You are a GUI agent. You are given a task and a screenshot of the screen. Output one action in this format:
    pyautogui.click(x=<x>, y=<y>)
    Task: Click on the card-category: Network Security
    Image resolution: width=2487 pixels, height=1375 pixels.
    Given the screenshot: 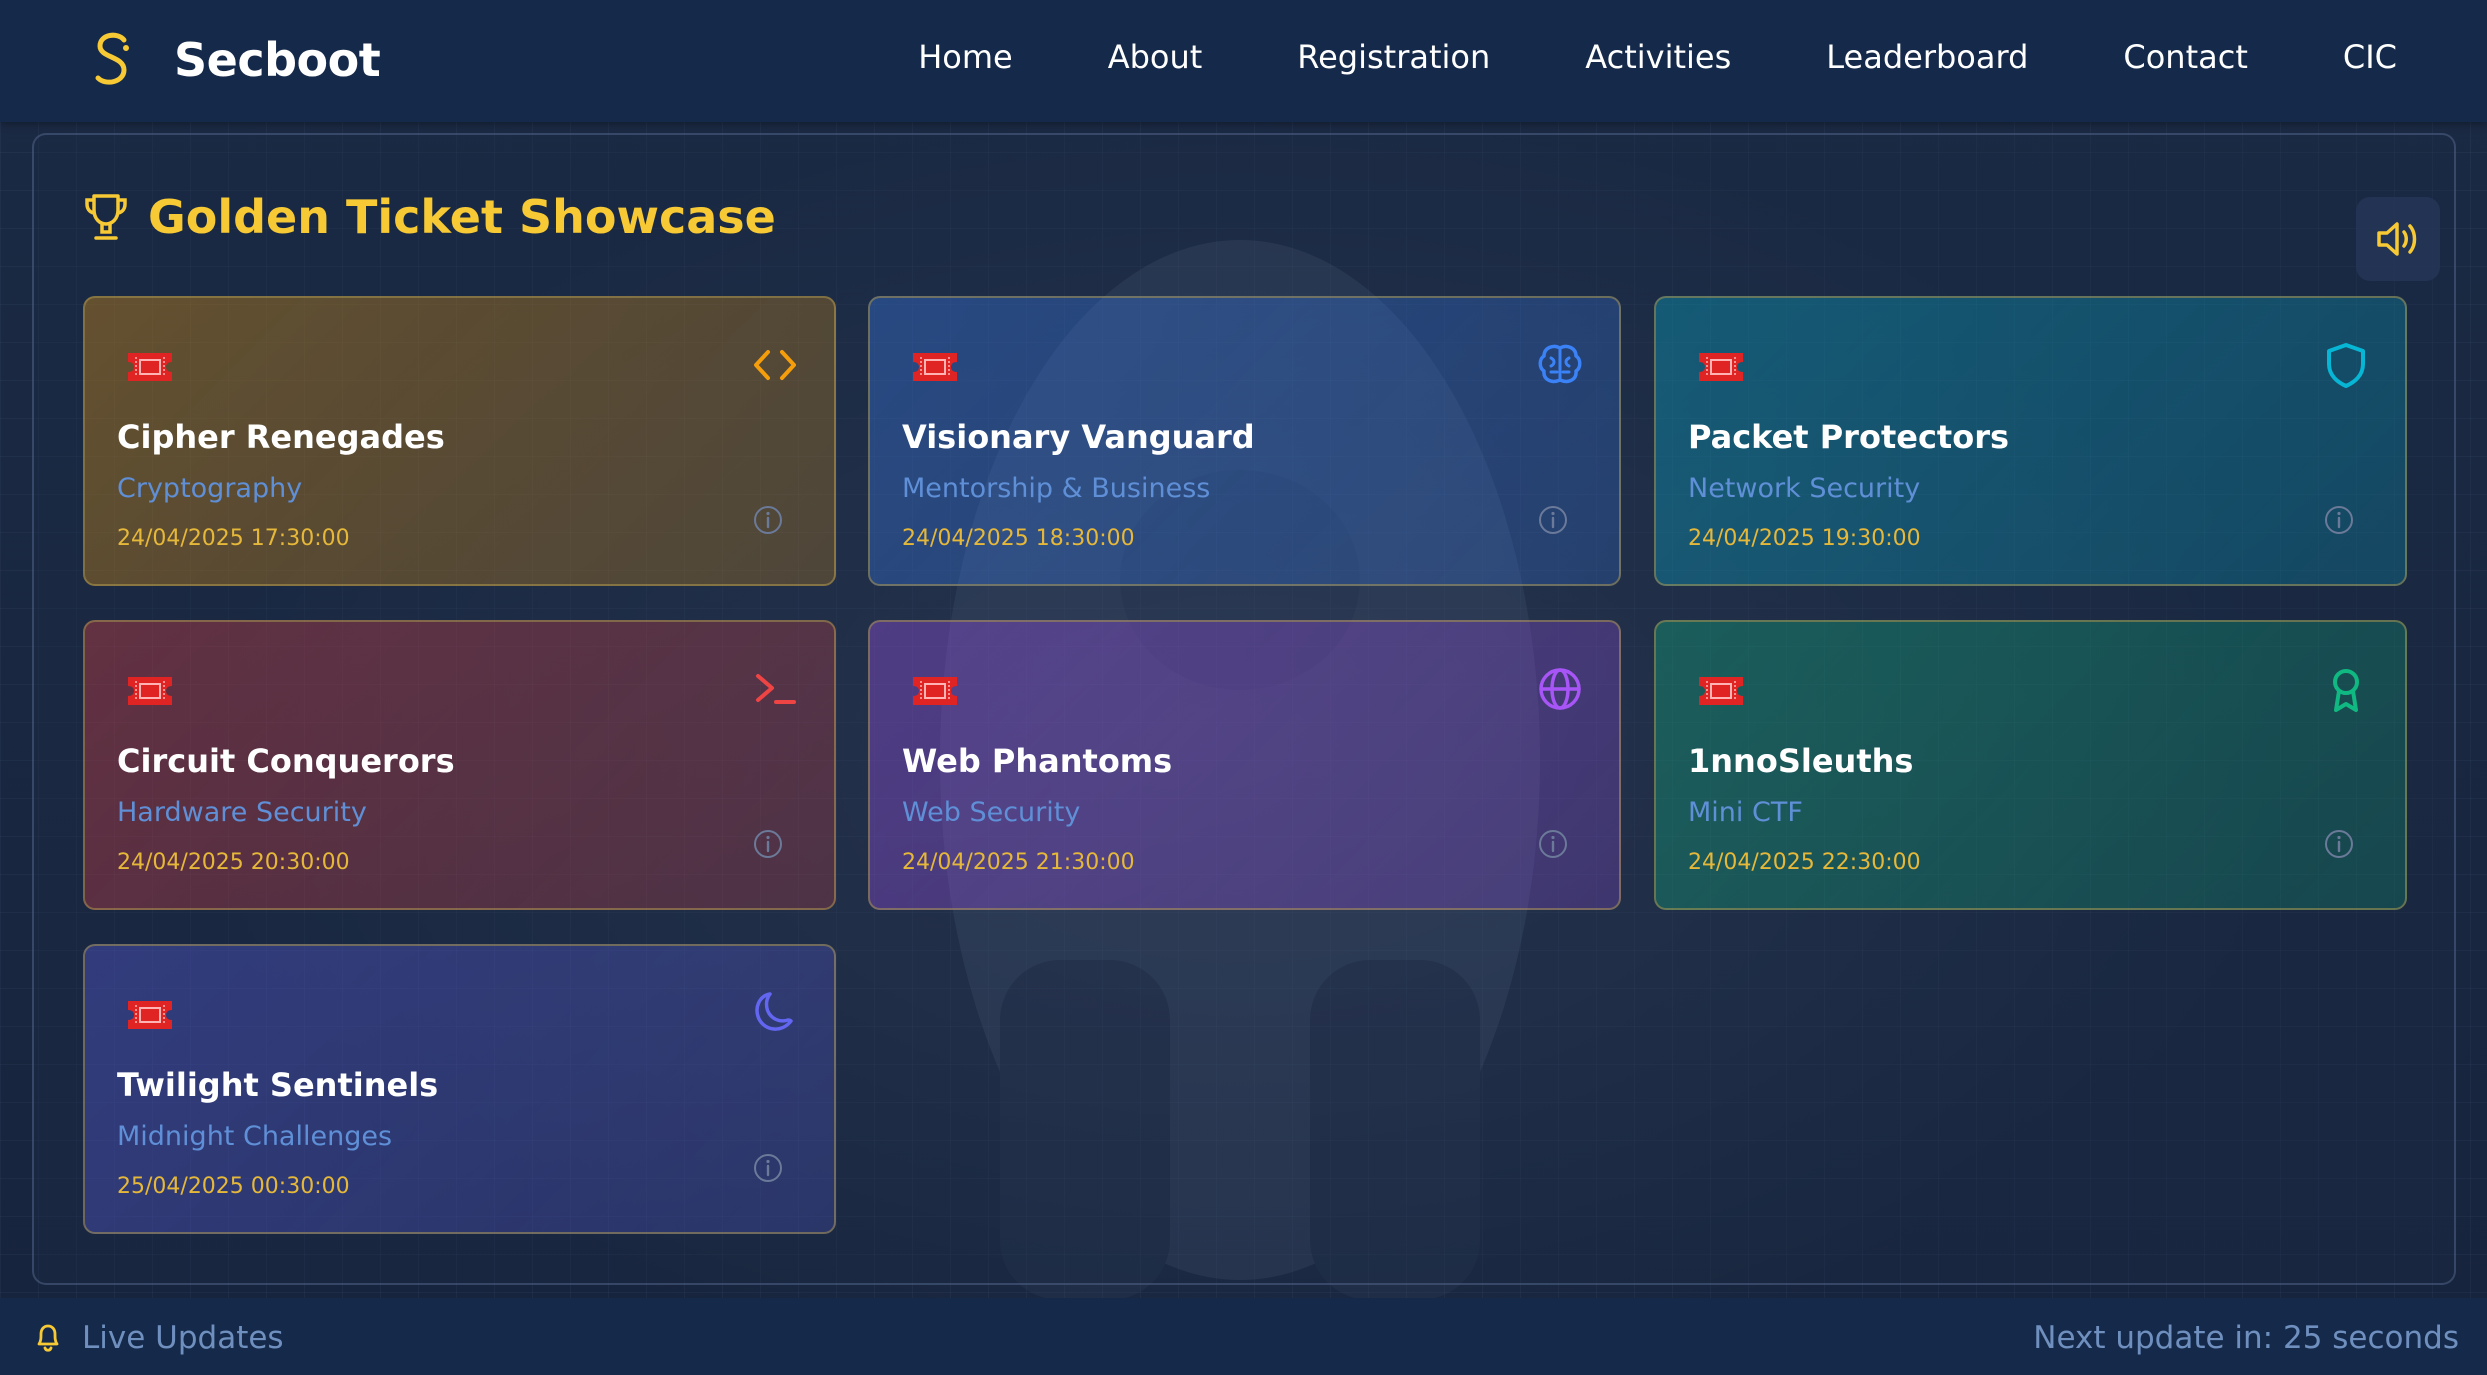 What is the action you would take?
    pyautogui.click(x=1804, y=488)
    